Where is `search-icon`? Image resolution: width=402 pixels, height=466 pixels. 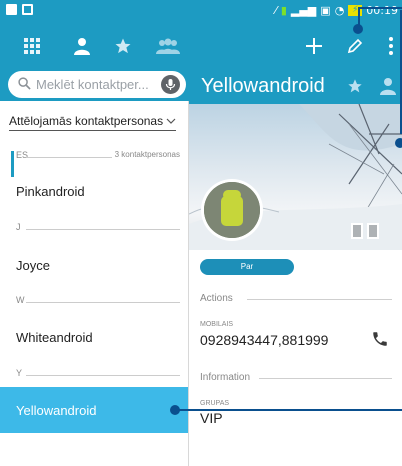 search-icon is located at coordinates (24, 84).